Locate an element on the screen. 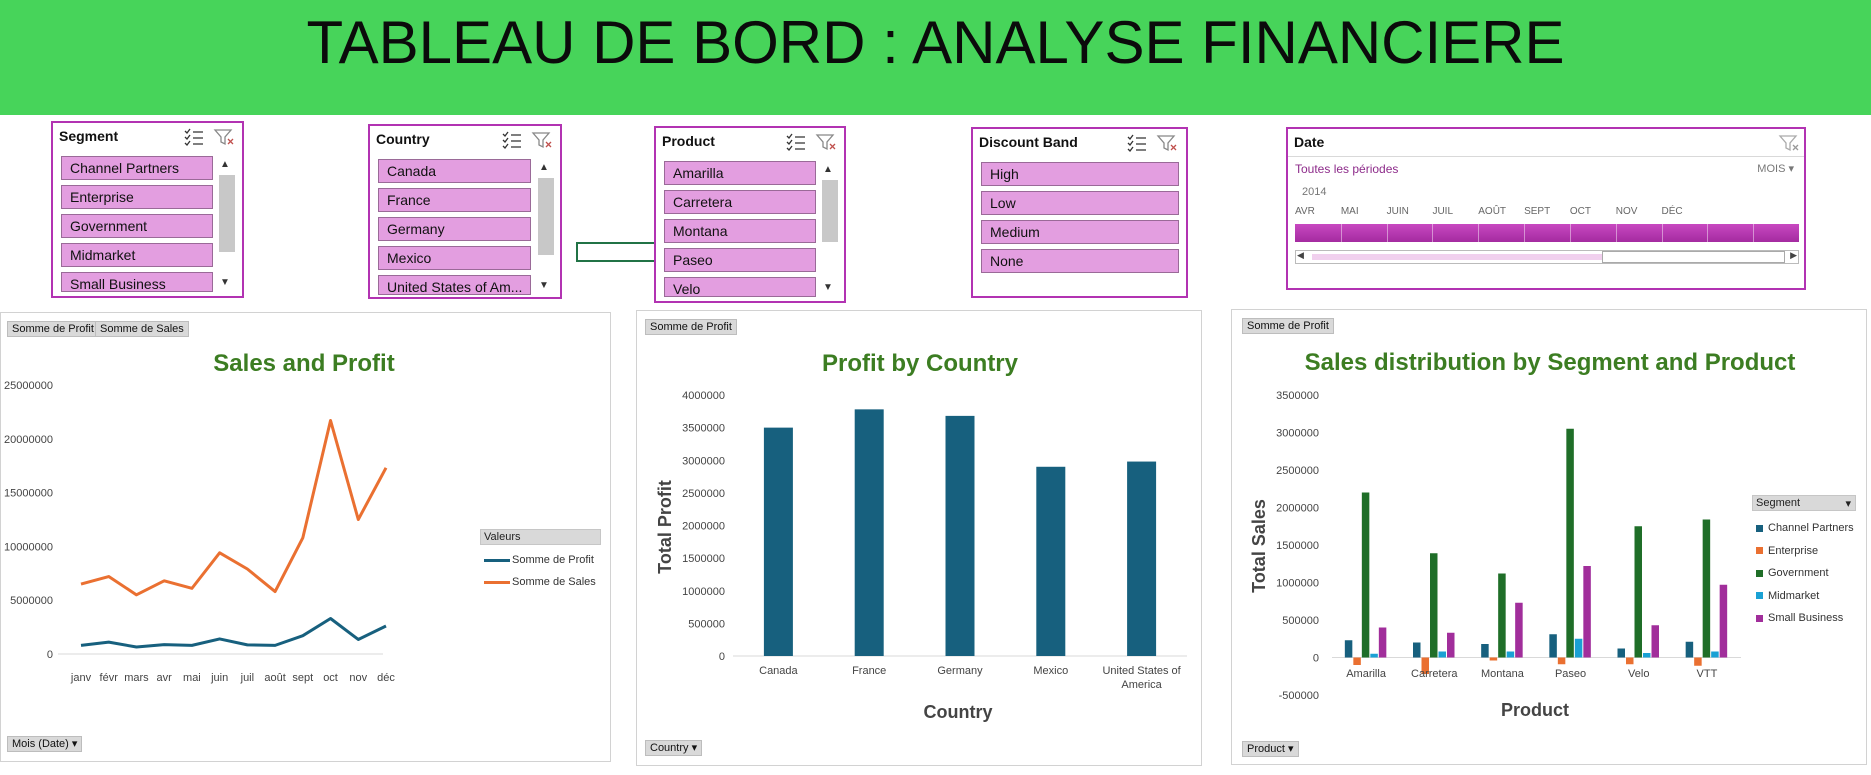 The height and width of the screenshot is (775, 1871). legend-entry: Midmarket is located at coordinates (1804, 596).